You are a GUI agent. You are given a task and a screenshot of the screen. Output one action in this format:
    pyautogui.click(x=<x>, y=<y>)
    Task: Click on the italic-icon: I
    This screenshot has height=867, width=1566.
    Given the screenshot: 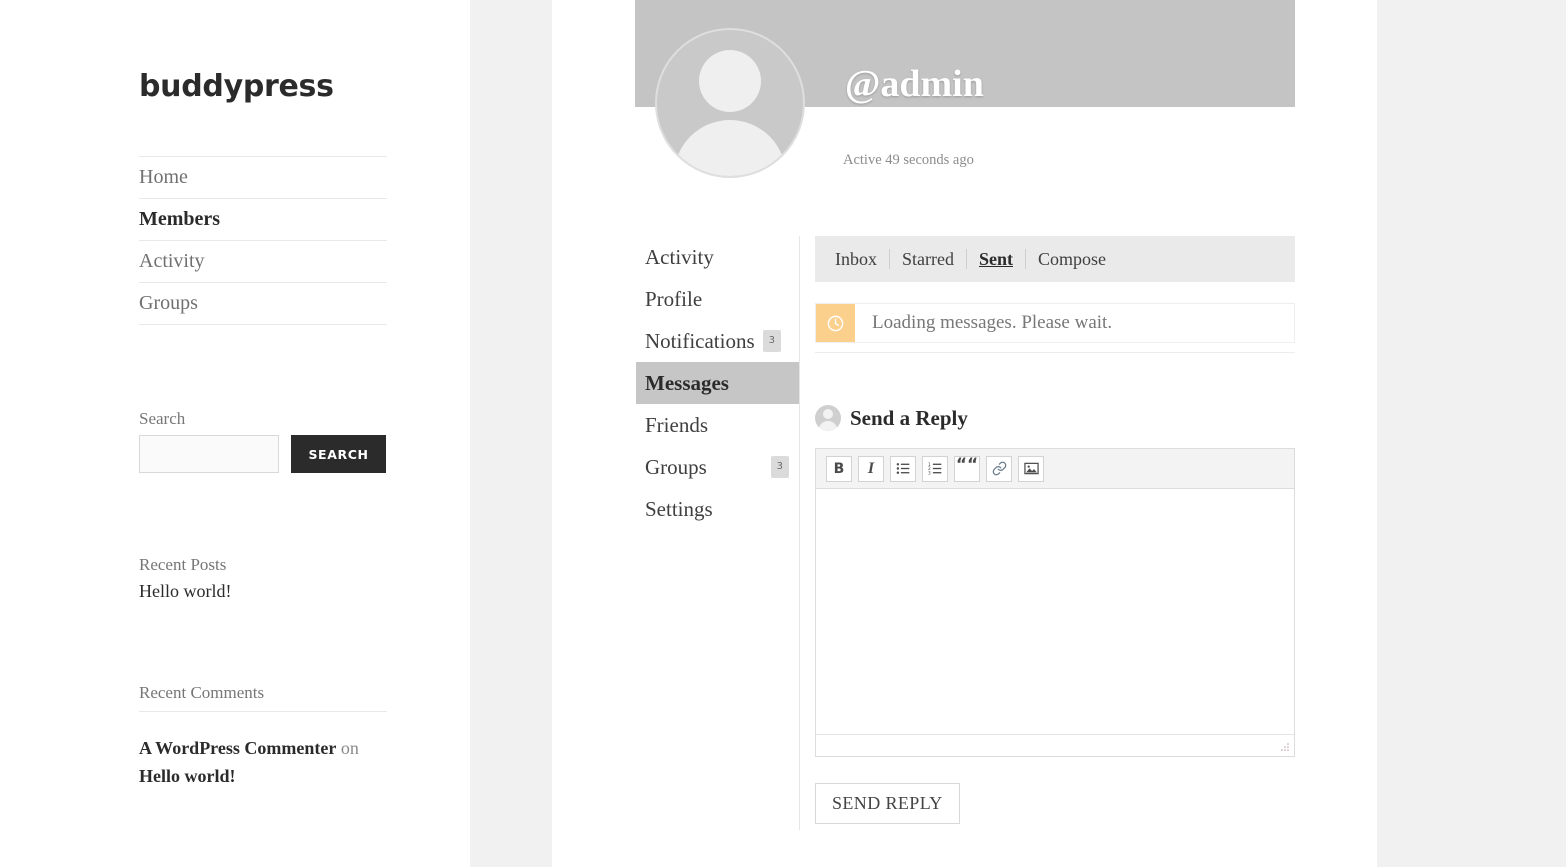 What is the action you would take?
    pyautogui.click(x=871, y=468)
    